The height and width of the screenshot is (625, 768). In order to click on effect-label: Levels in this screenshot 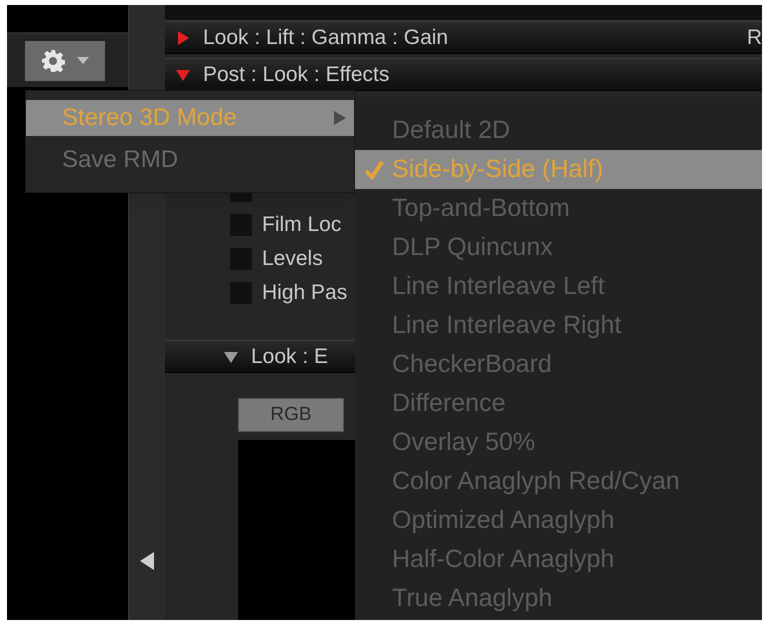, I will do `click(292, 259)`.